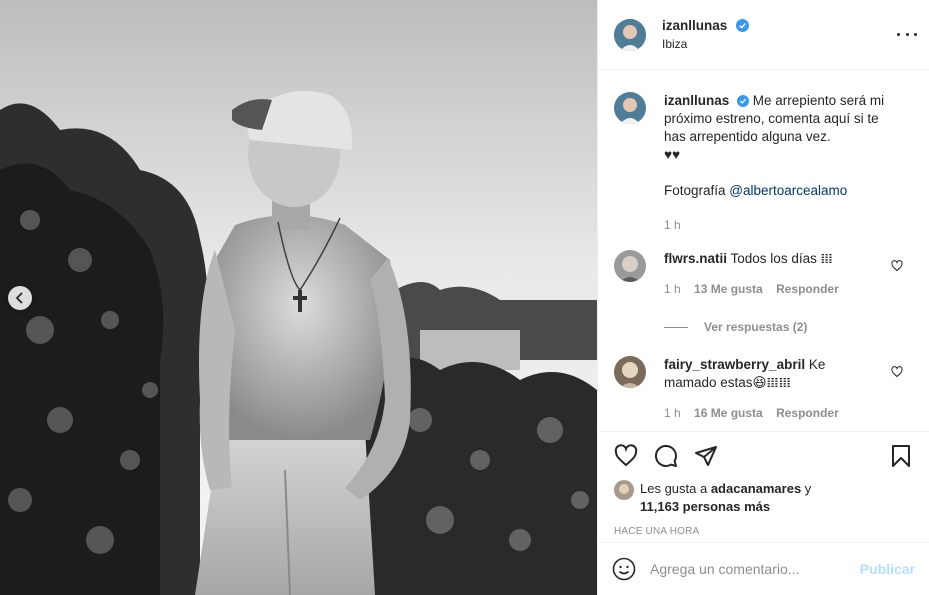 Image resolution: width=929 pixels, height=595 pixels. I want to click on caption-text-line: Me arrepiento será mi, so click(818, 100).